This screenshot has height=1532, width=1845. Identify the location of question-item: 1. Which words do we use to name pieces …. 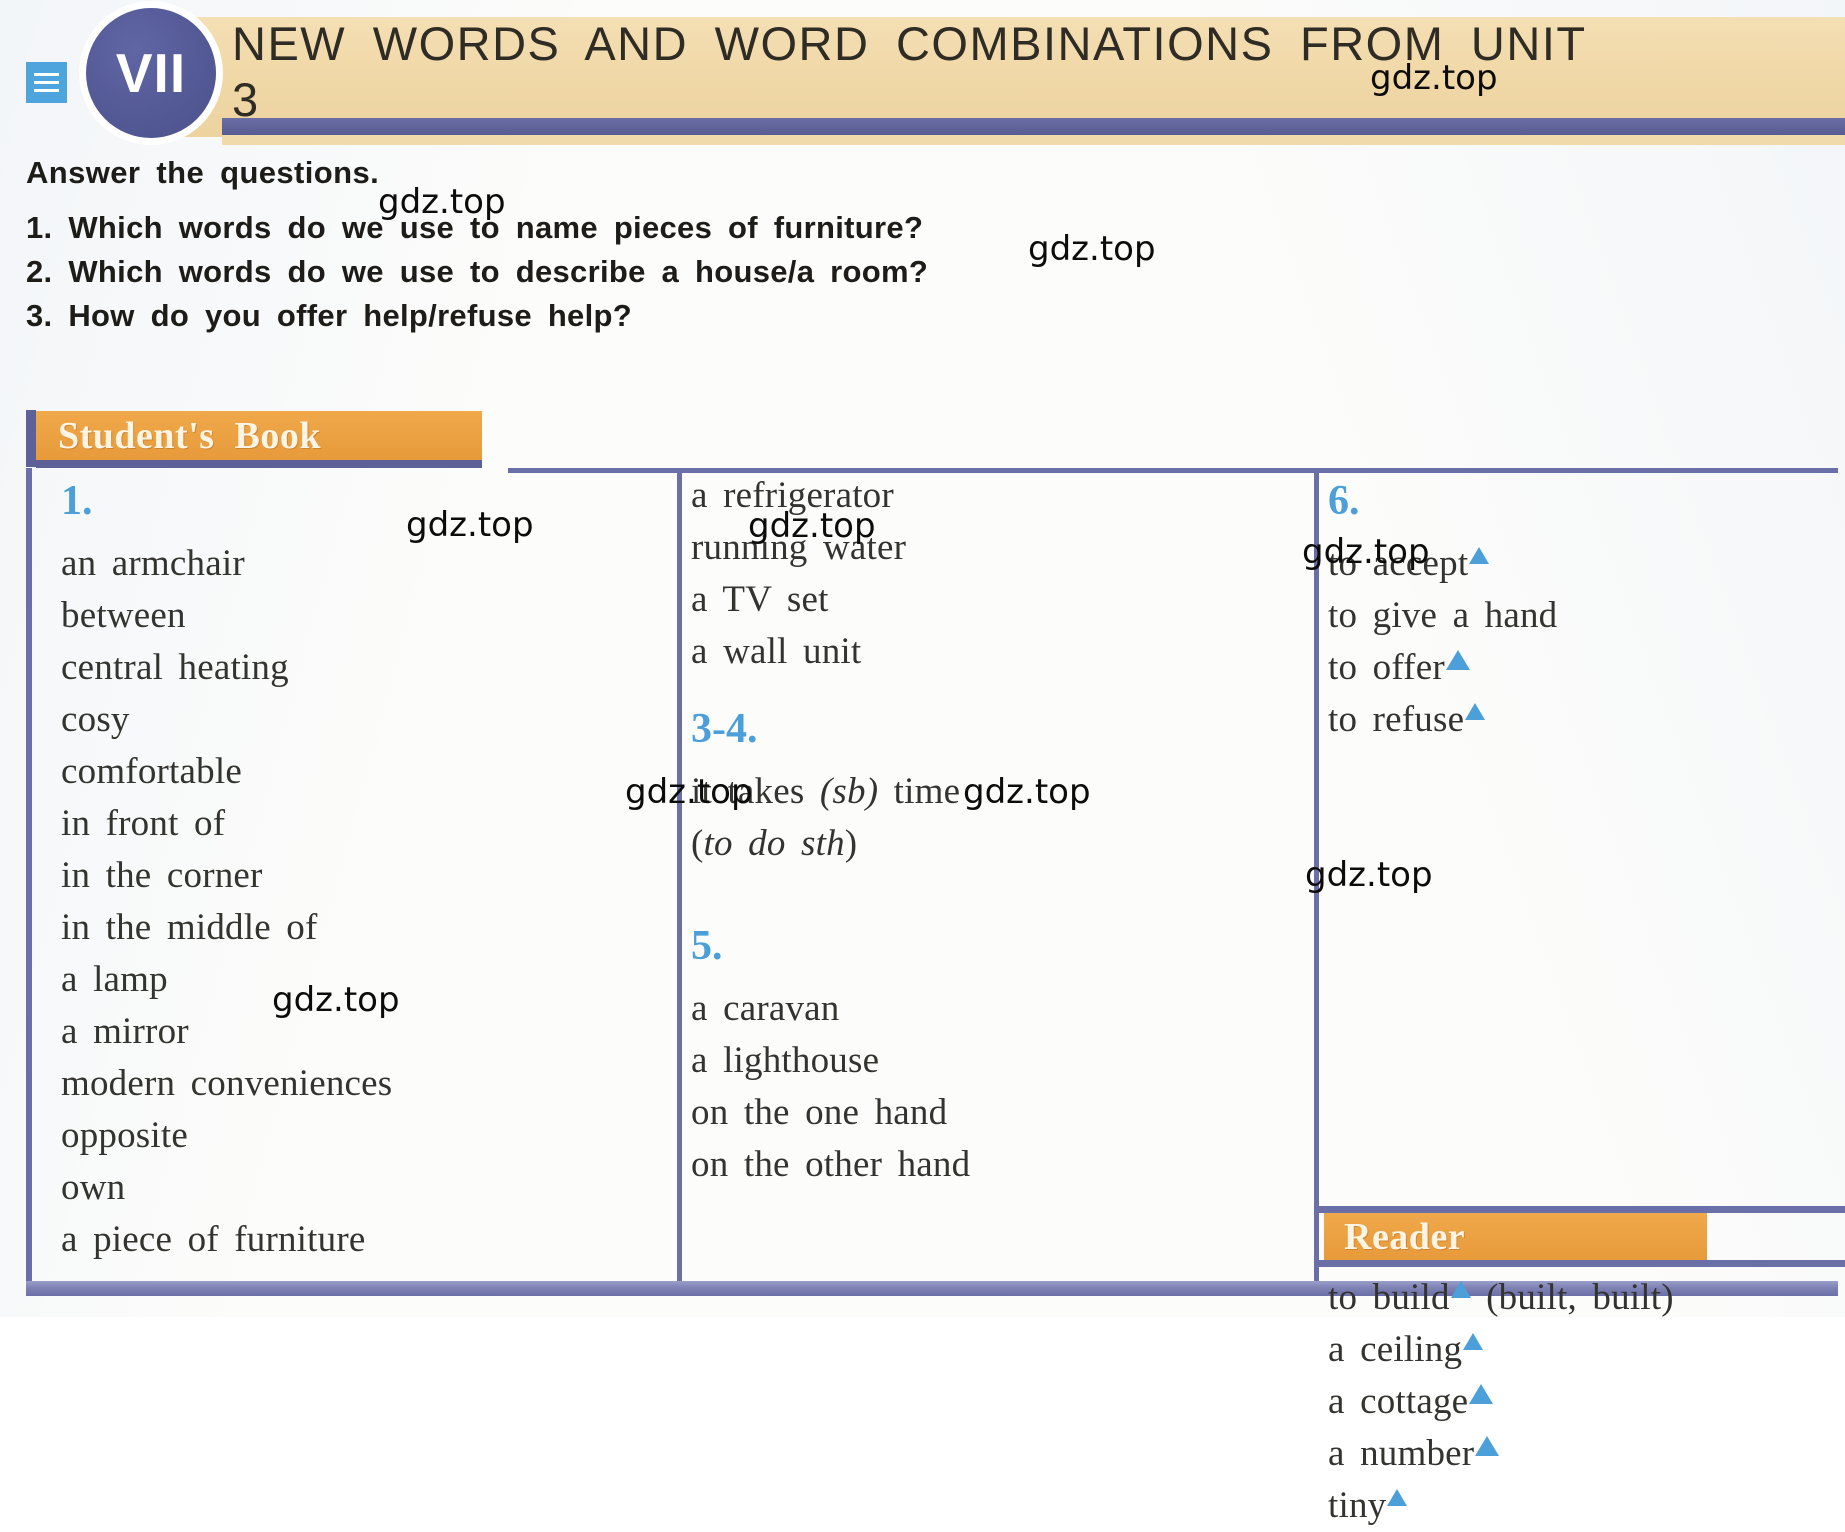
(475, 227).